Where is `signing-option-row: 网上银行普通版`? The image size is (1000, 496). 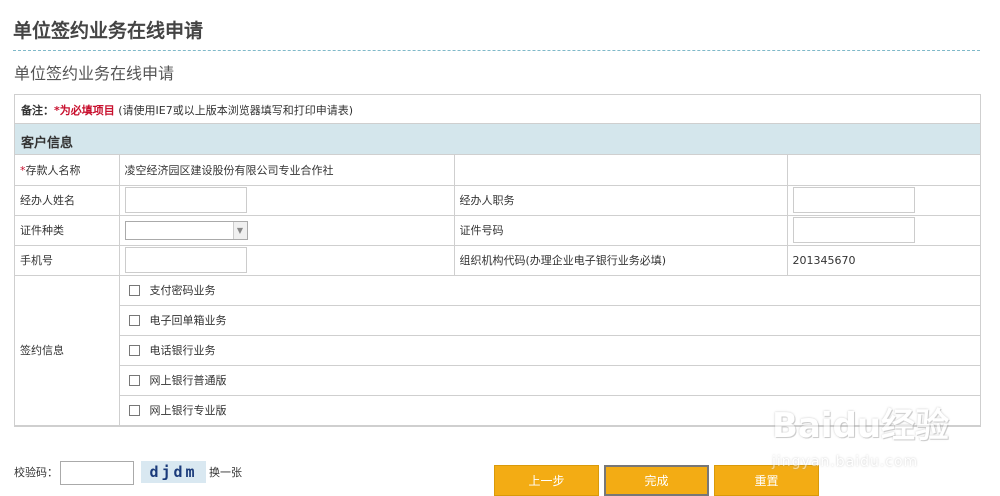
signing-option-row: 网上银行普通版 is located at coordinates (549, 380).